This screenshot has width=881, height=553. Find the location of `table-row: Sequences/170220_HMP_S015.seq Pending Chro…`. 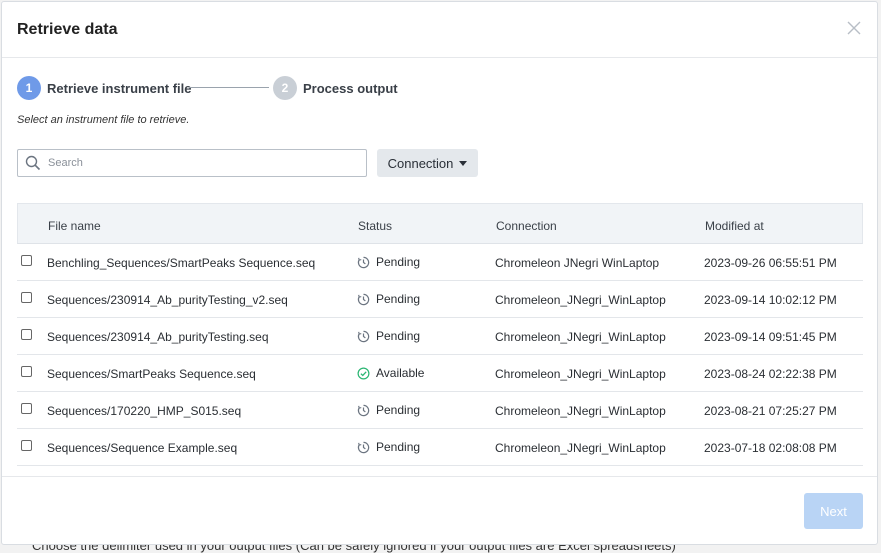

table-row: Sequences/170220_HMP_S015.seq Pending Chro… is located at coordinates (440, 410).